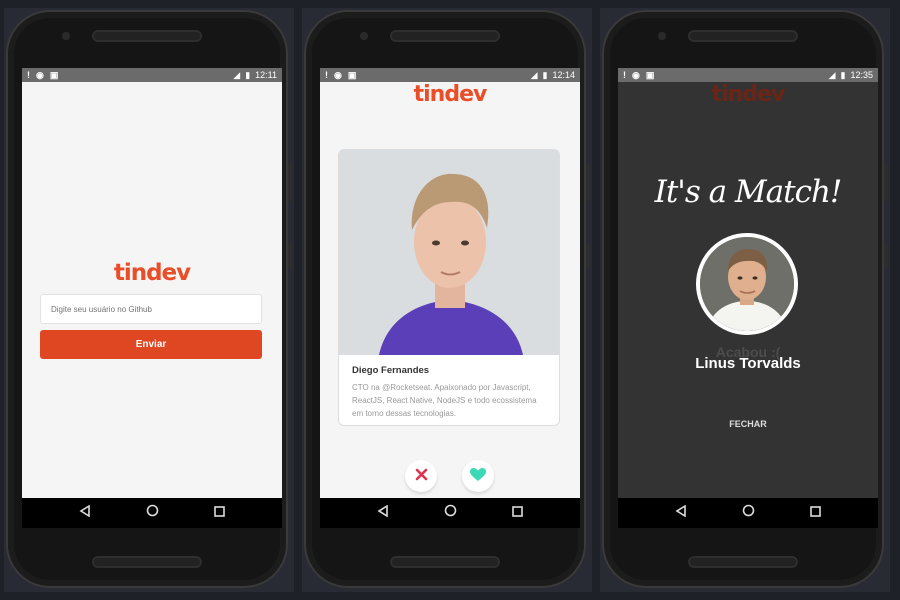  Describe the element at coordinates (563, 75) in the screenshot. I see `status-time: 12:14` at that location.